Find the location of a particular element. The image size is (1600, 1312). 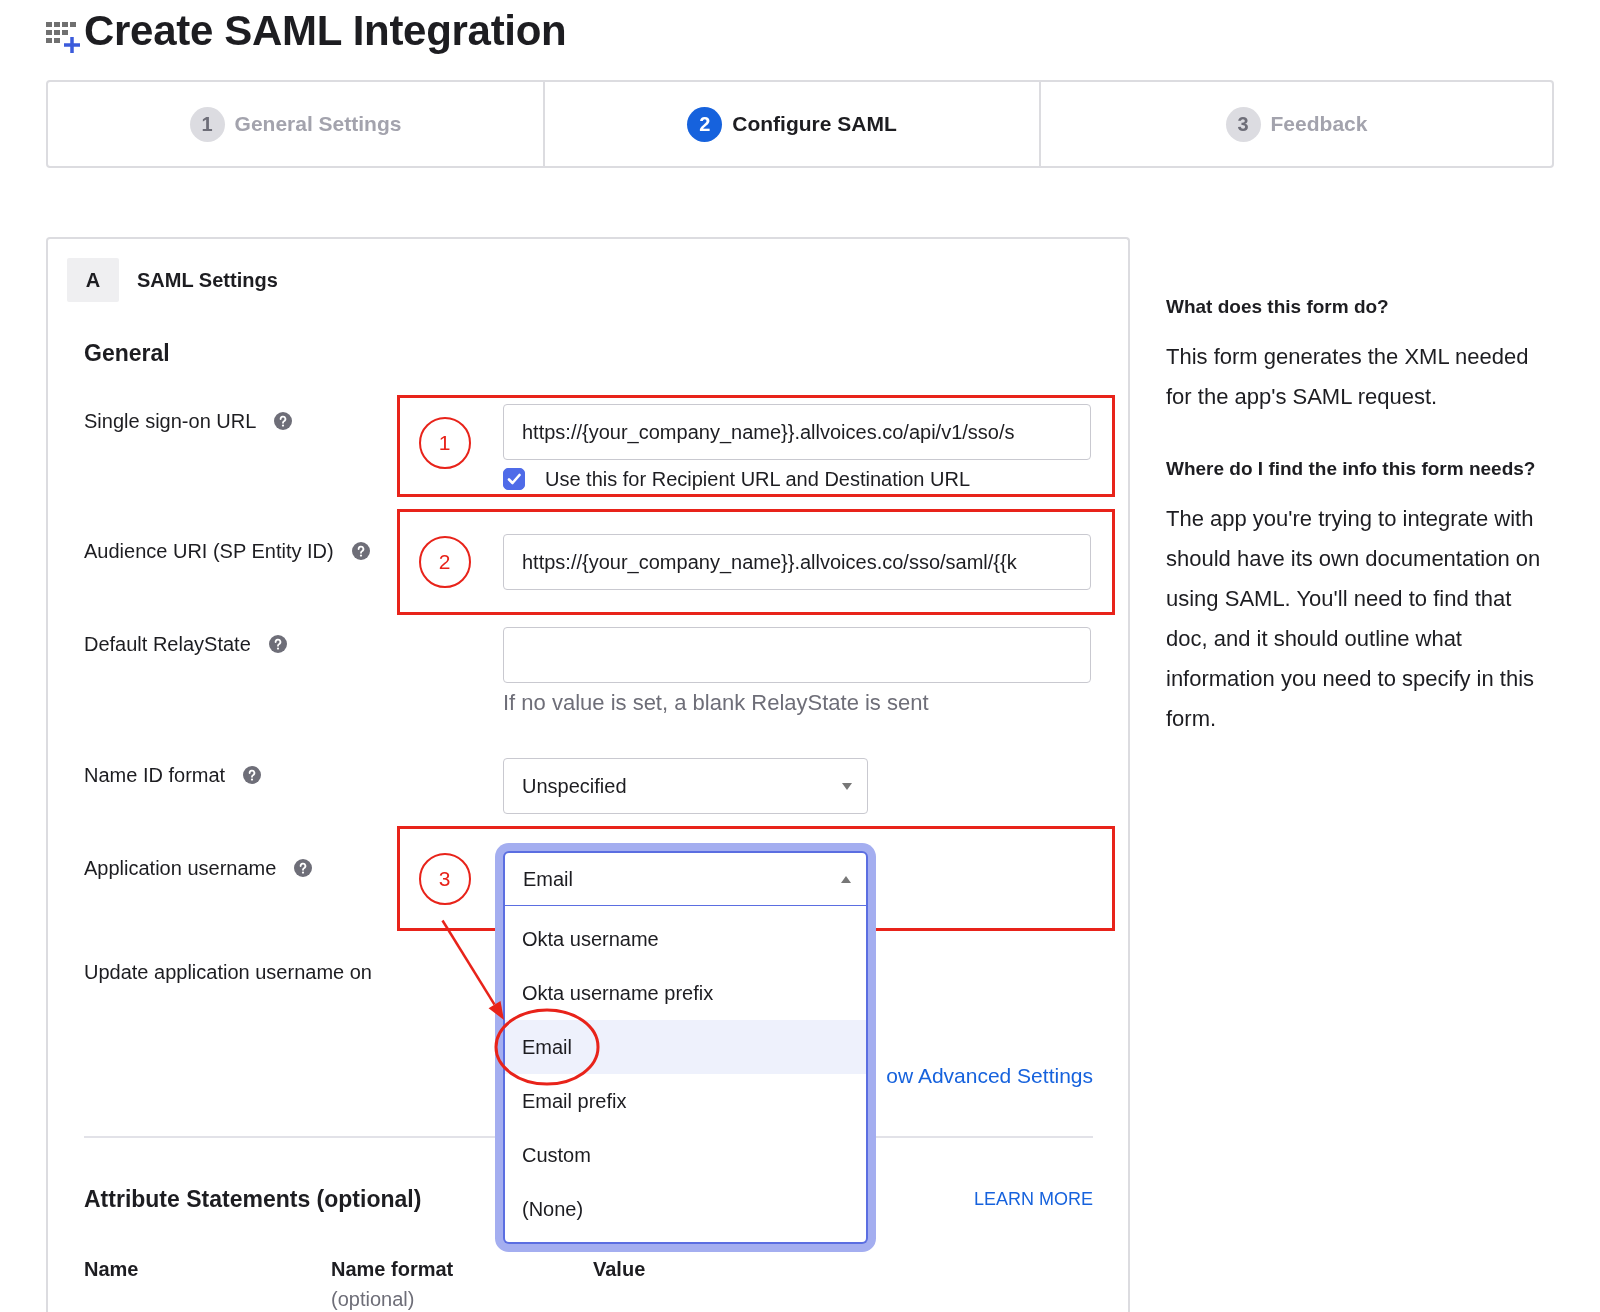

step-number: 2 is located at coordinates (705, 124).